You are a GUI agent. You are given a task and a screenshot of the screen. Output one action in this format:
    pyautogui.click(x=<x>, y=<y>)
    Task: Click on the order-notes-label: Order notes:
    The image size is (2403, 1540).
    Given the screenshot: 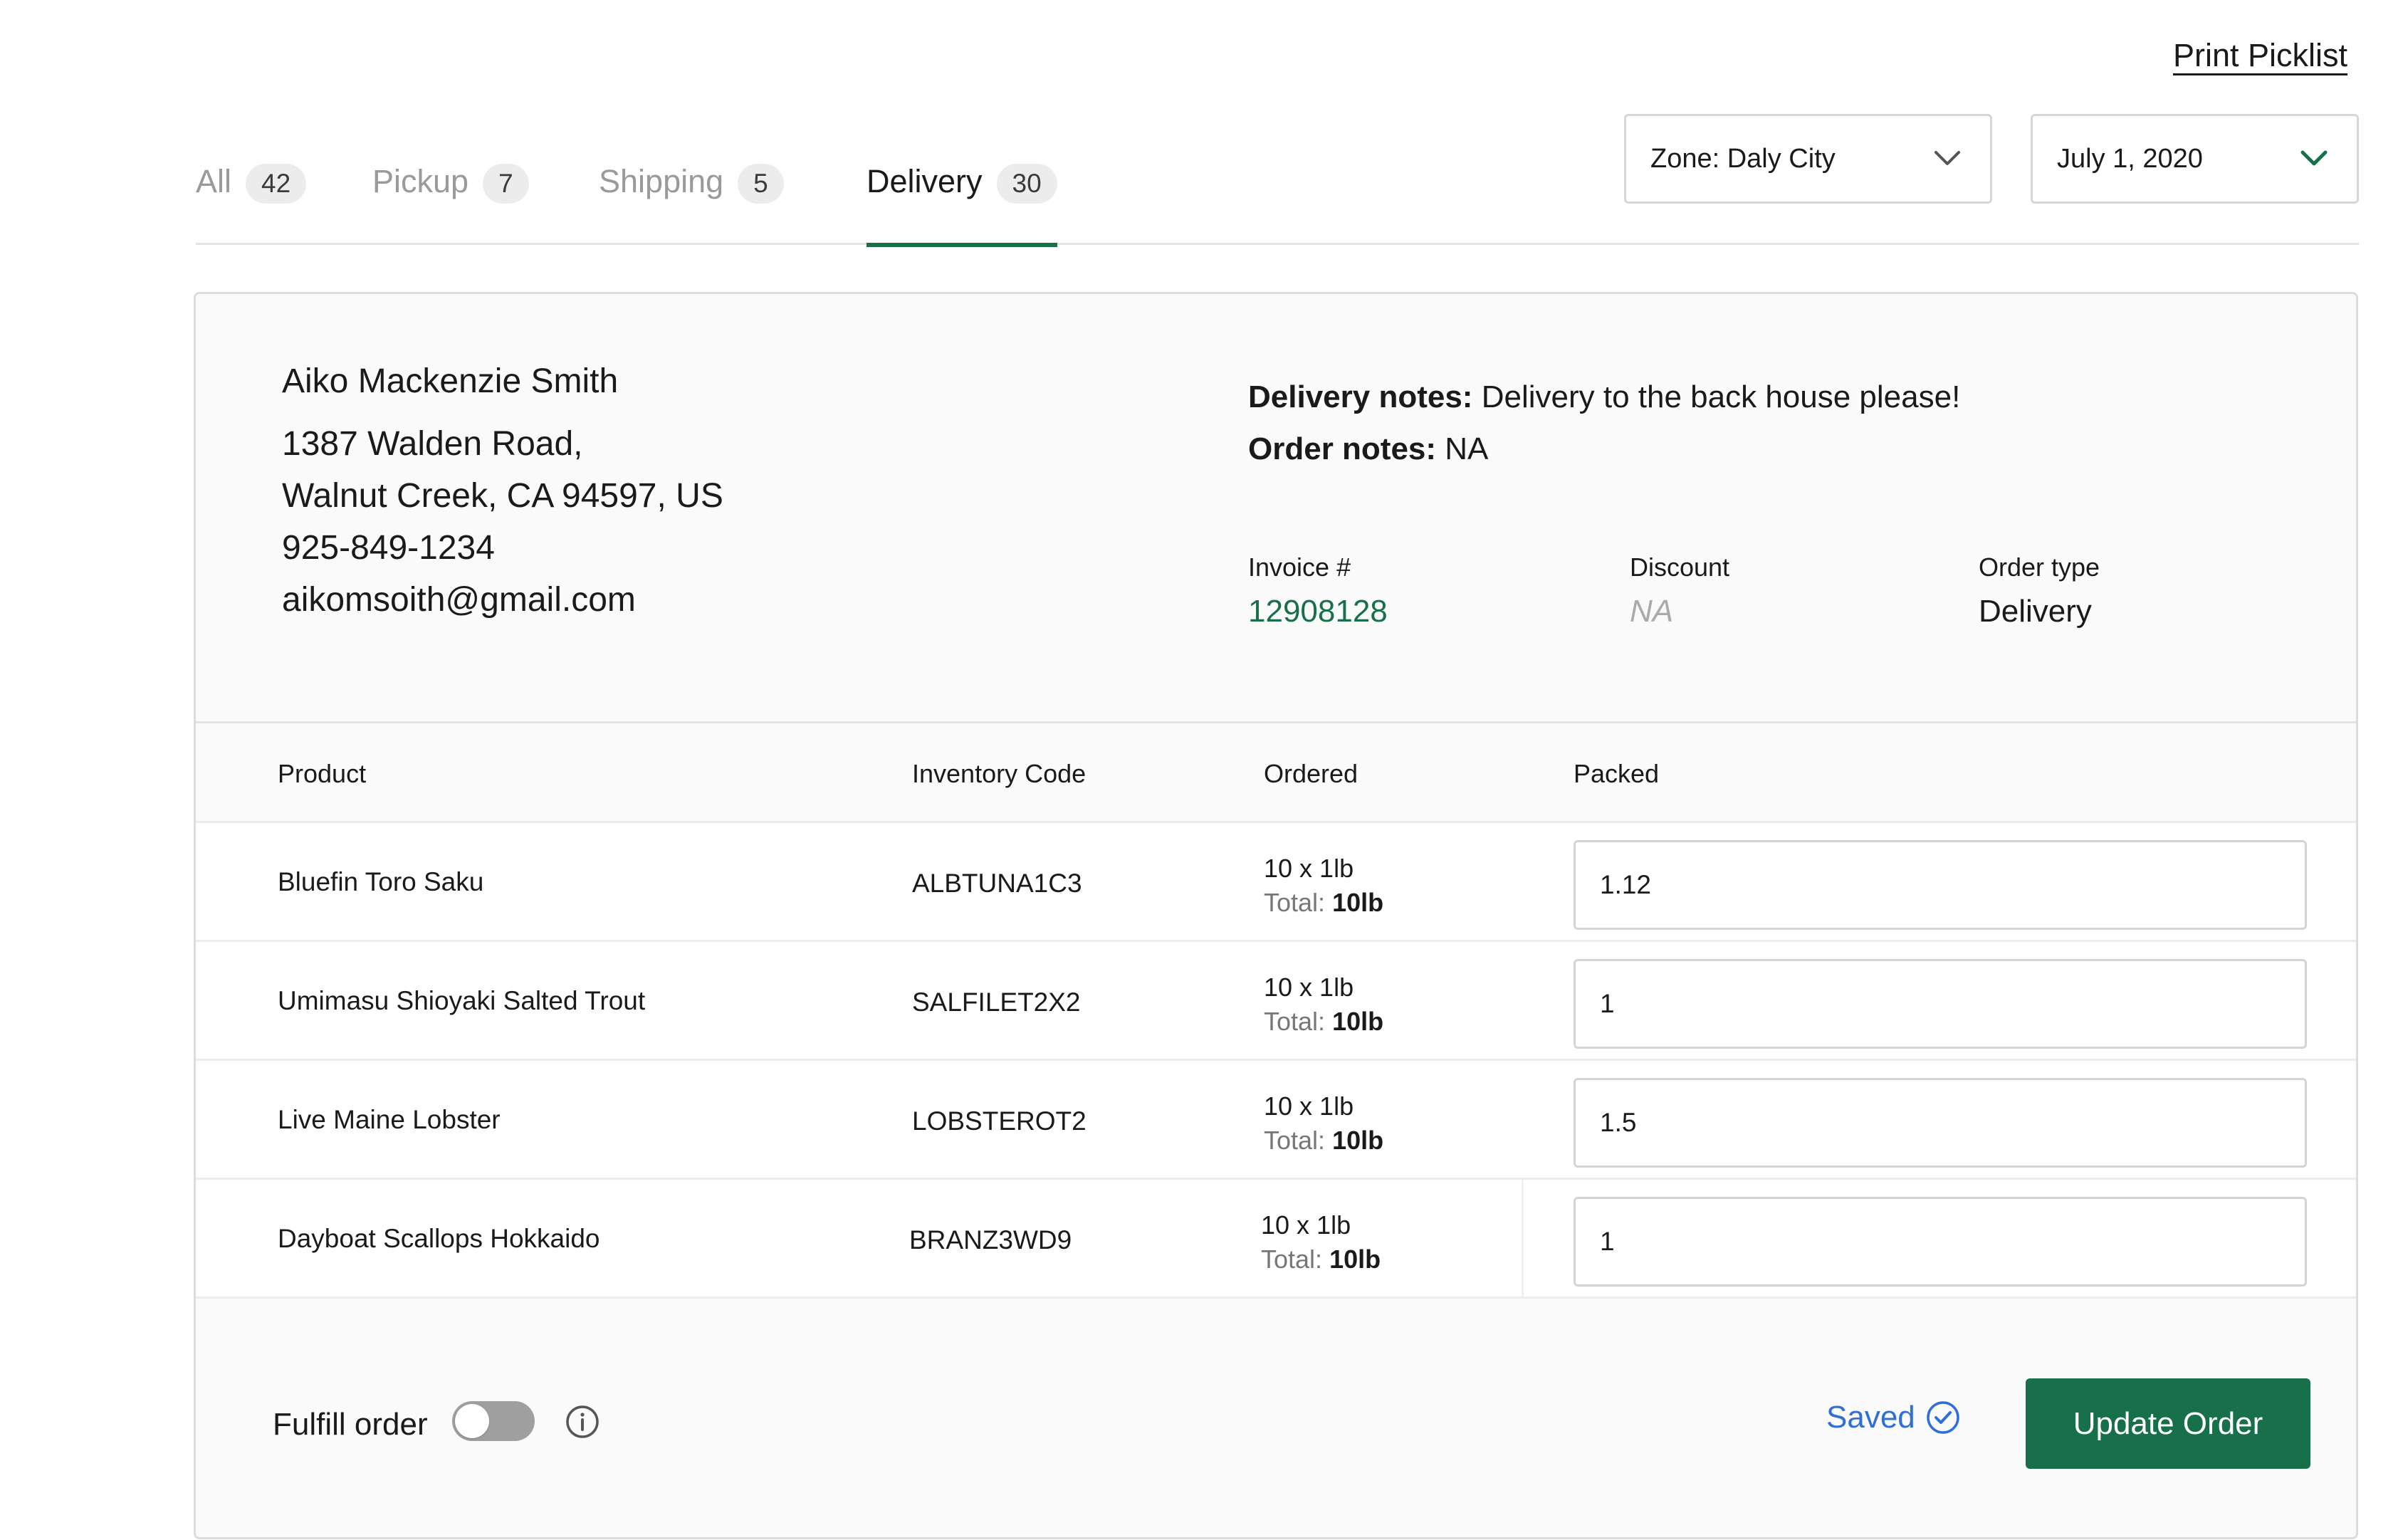 What is the action you would take?
    pyautogui.click(x=1342, y=448)
    